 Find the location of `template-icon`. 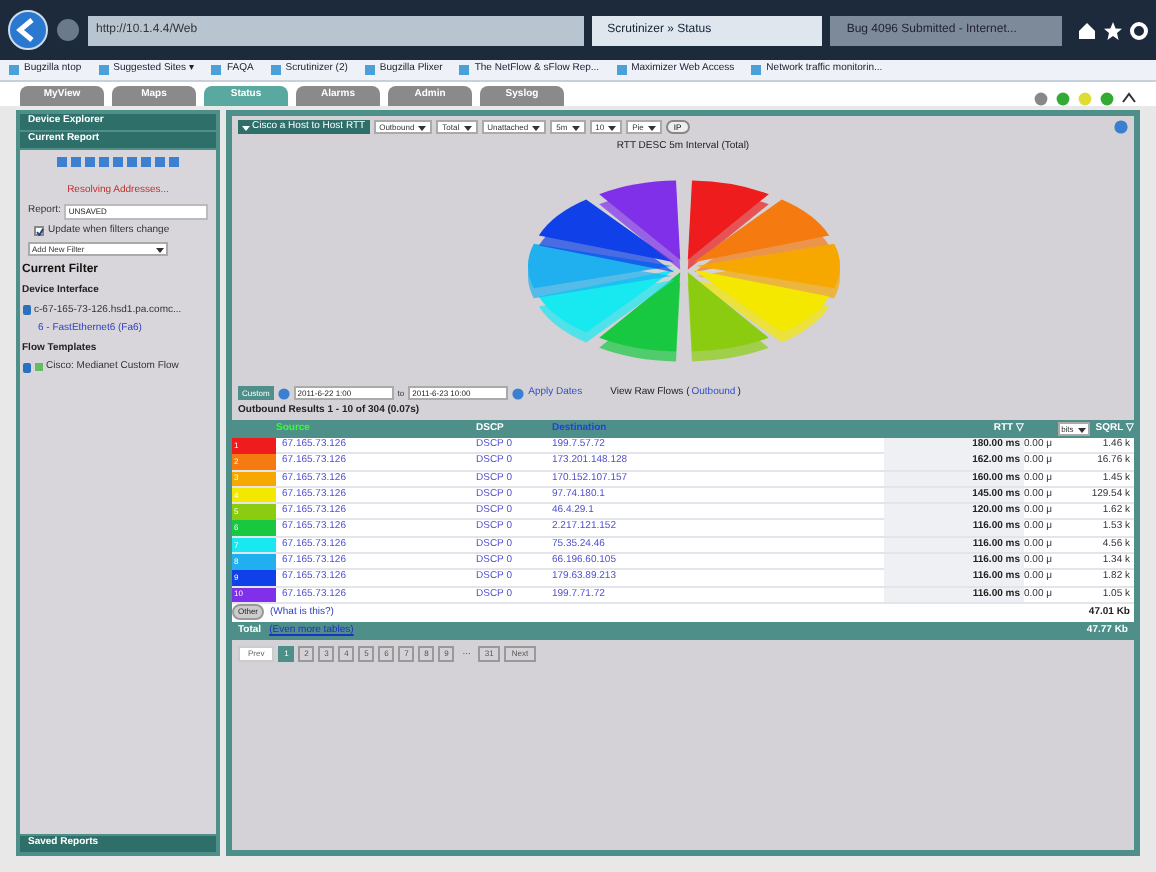

template-icon is located at coordinates (39, 367).